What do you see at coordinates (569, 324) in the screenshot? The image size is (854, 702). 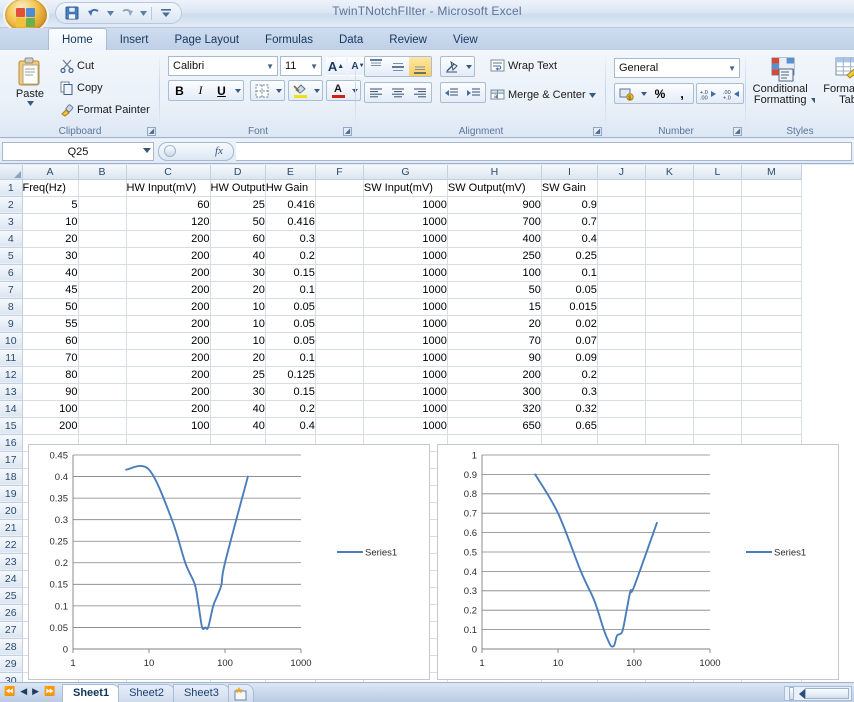 I see `cell-I9: 0.02` at bounding box center [569, 324].